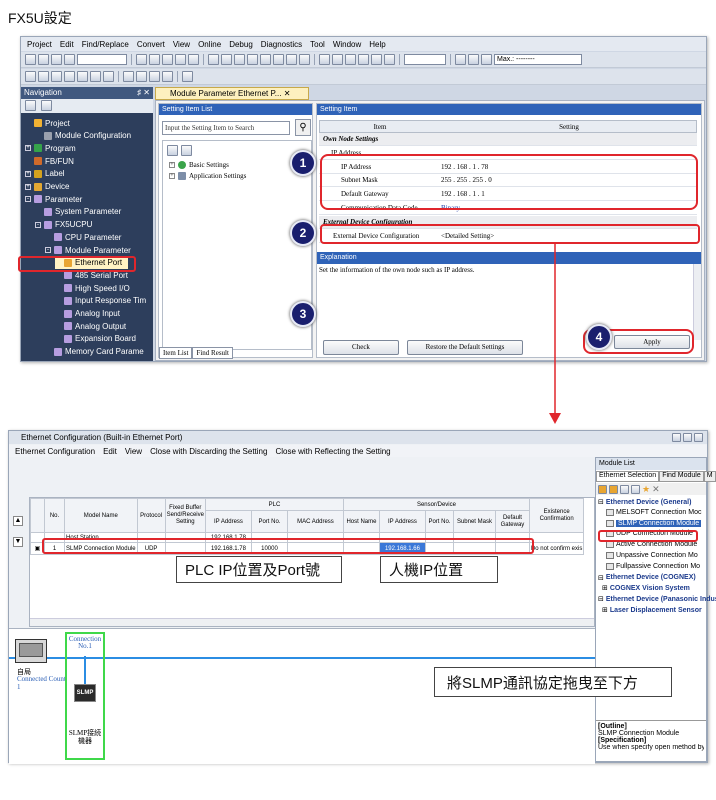  Describe the element at coordinates (659, 512) in the screenshot. I see `module-item-label: MELSOFT Connection Moc` at that location.